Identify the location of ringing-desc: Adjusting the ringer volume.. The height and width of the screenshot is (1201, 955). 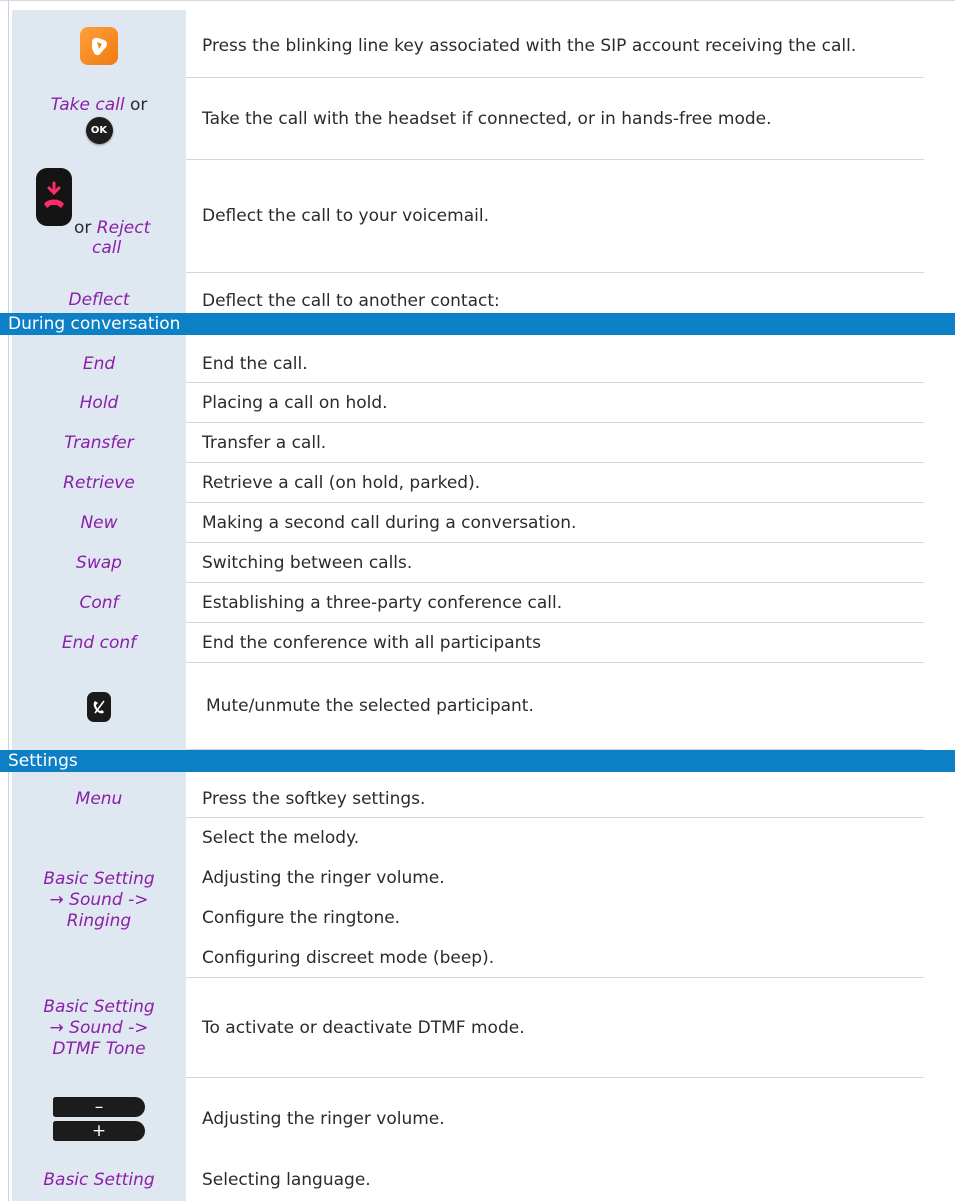
(323, 878).